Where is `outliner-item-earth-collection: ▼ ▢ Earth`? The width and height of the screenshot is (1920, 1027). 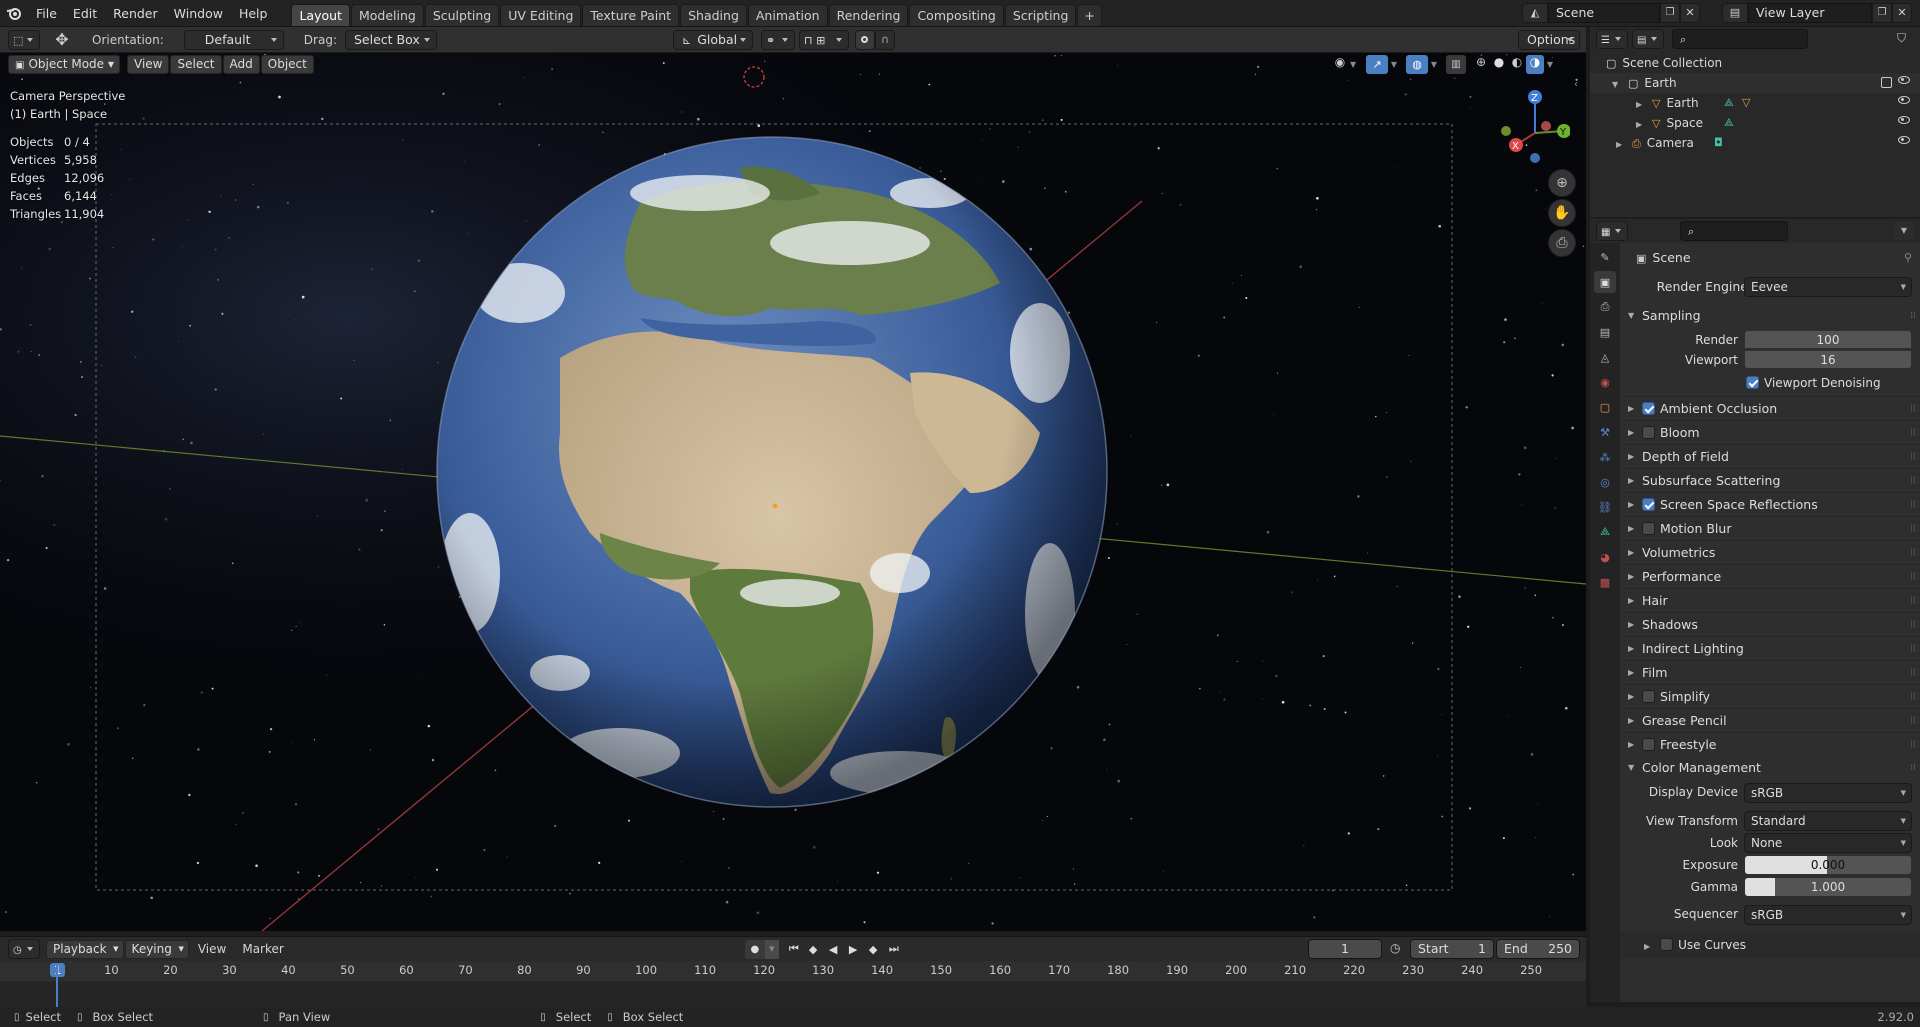
outliner-item-earth-collection: ▼ ▢ Earth is located at coordinates (1755, 83).